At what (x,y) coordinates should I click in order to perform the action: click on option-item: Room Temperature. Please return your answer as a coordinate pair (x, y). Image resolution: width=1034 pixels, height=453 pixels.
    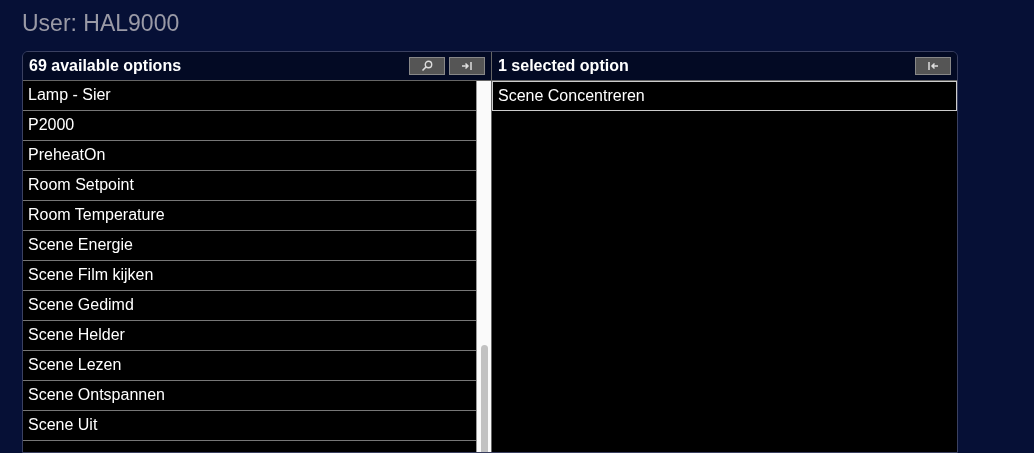
    Looking at the image, I should click on (249, 216).